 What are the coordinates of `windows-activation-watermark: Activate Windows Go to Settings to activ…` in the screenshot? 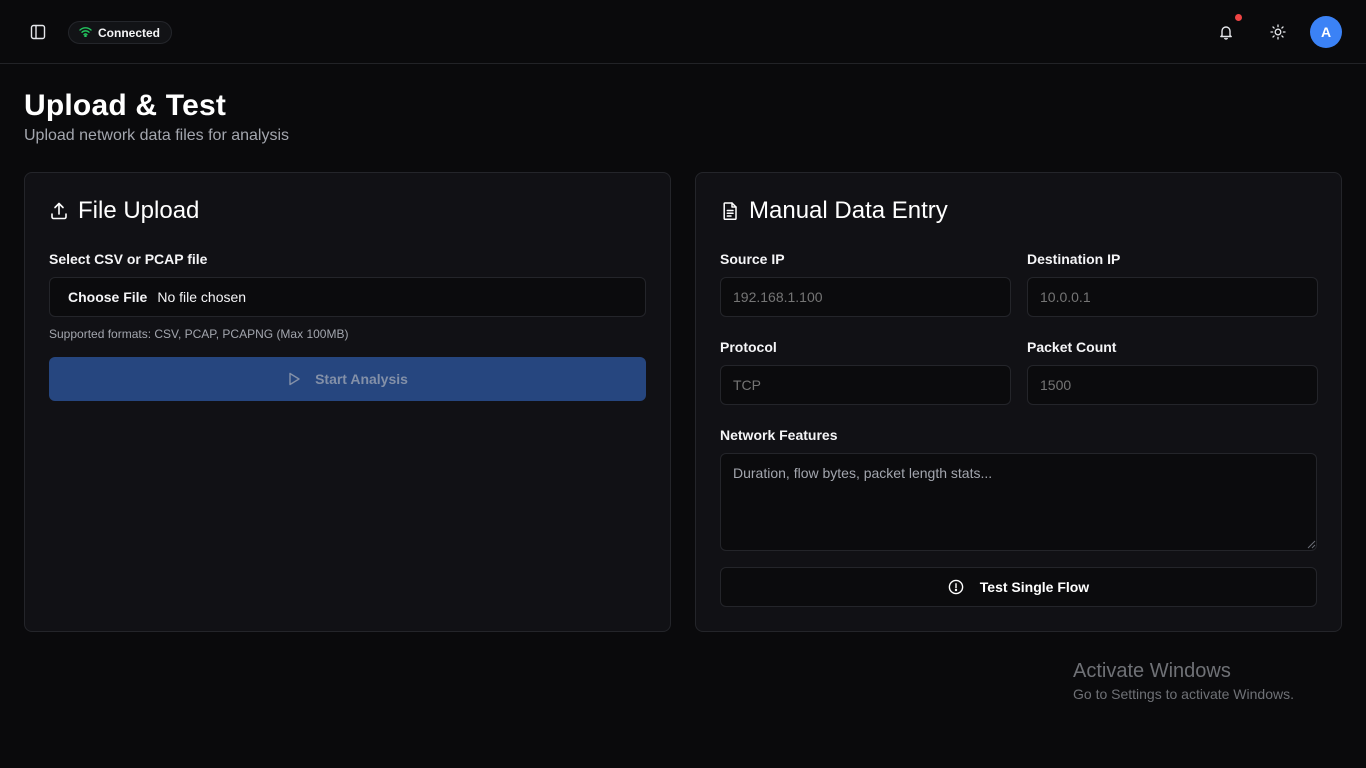 It's located at (1183, 681).